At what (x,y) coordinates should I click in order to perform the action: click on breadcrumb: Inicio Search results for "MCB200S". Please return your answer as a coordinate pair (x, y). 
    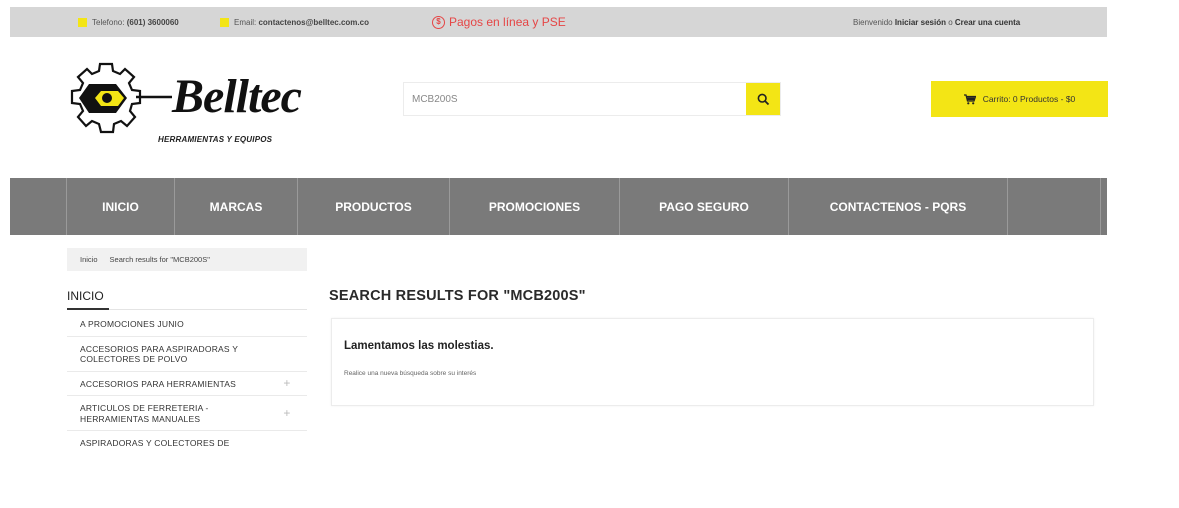
    Looking at the image, I should click on (187, 259).